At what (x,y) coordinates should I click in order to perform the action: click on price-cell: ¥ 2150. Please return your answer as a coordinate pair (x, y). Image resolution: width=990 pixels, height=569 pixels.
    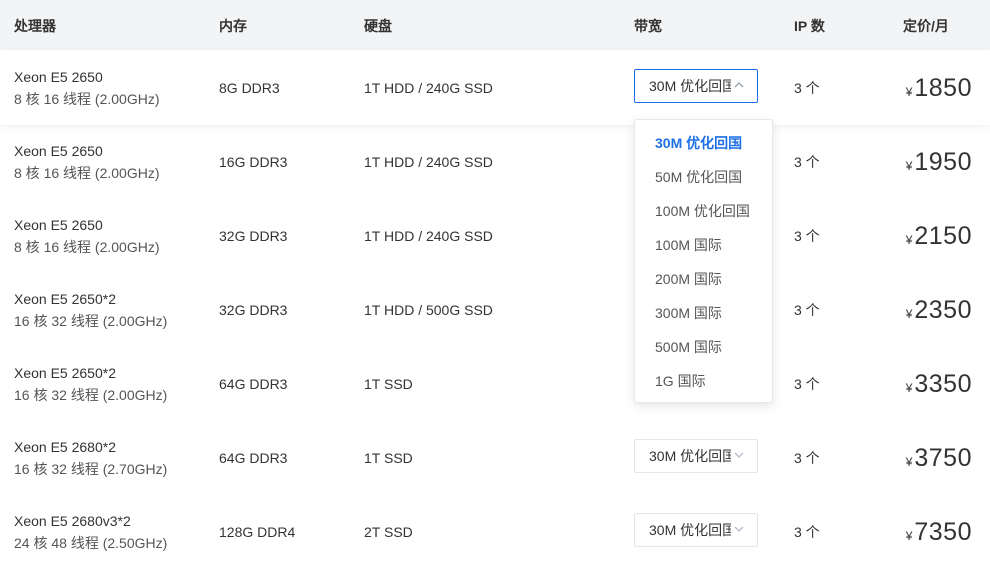
    Looking at the image, I should click on (939, 236).